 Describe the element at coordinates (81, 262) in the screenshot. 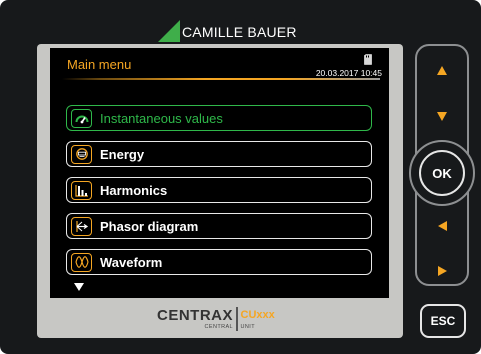

I see `waveform-icon` at that location.